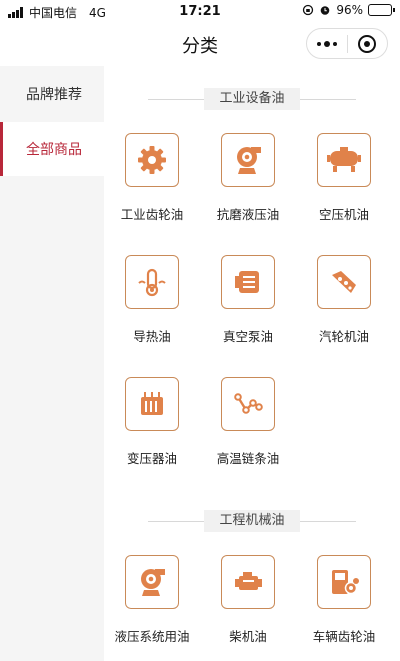 The height and width of the screenshot is (661, 400). What do you see at coordinates (343, 336) in the screenshot?
I see `category-item-label: 汽轮机油` at bounding box center [343, 336].